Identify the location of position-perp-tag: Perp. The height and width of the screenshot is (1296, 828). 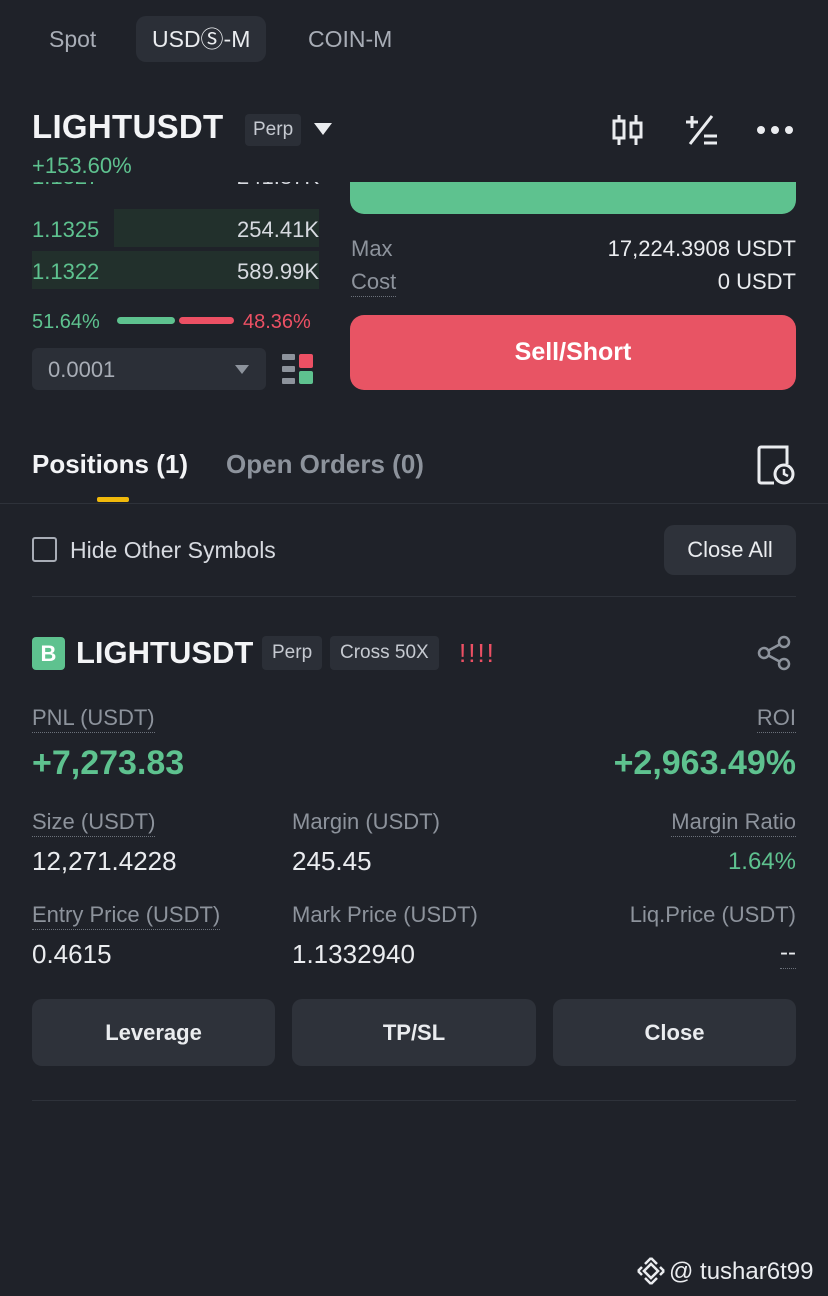
(292, 653).